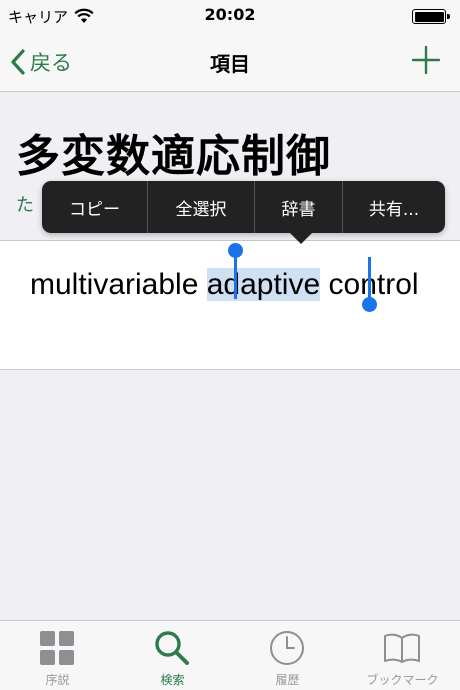 The height and width of the screenshot is (690, 460). I want to click on nav-title: 項目, so click(230, 64).